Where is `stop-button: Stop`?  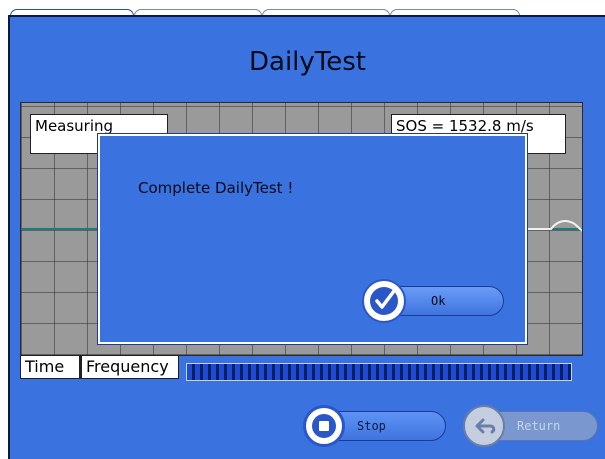
stop-button: Stop is located at coordinates (374, 426).